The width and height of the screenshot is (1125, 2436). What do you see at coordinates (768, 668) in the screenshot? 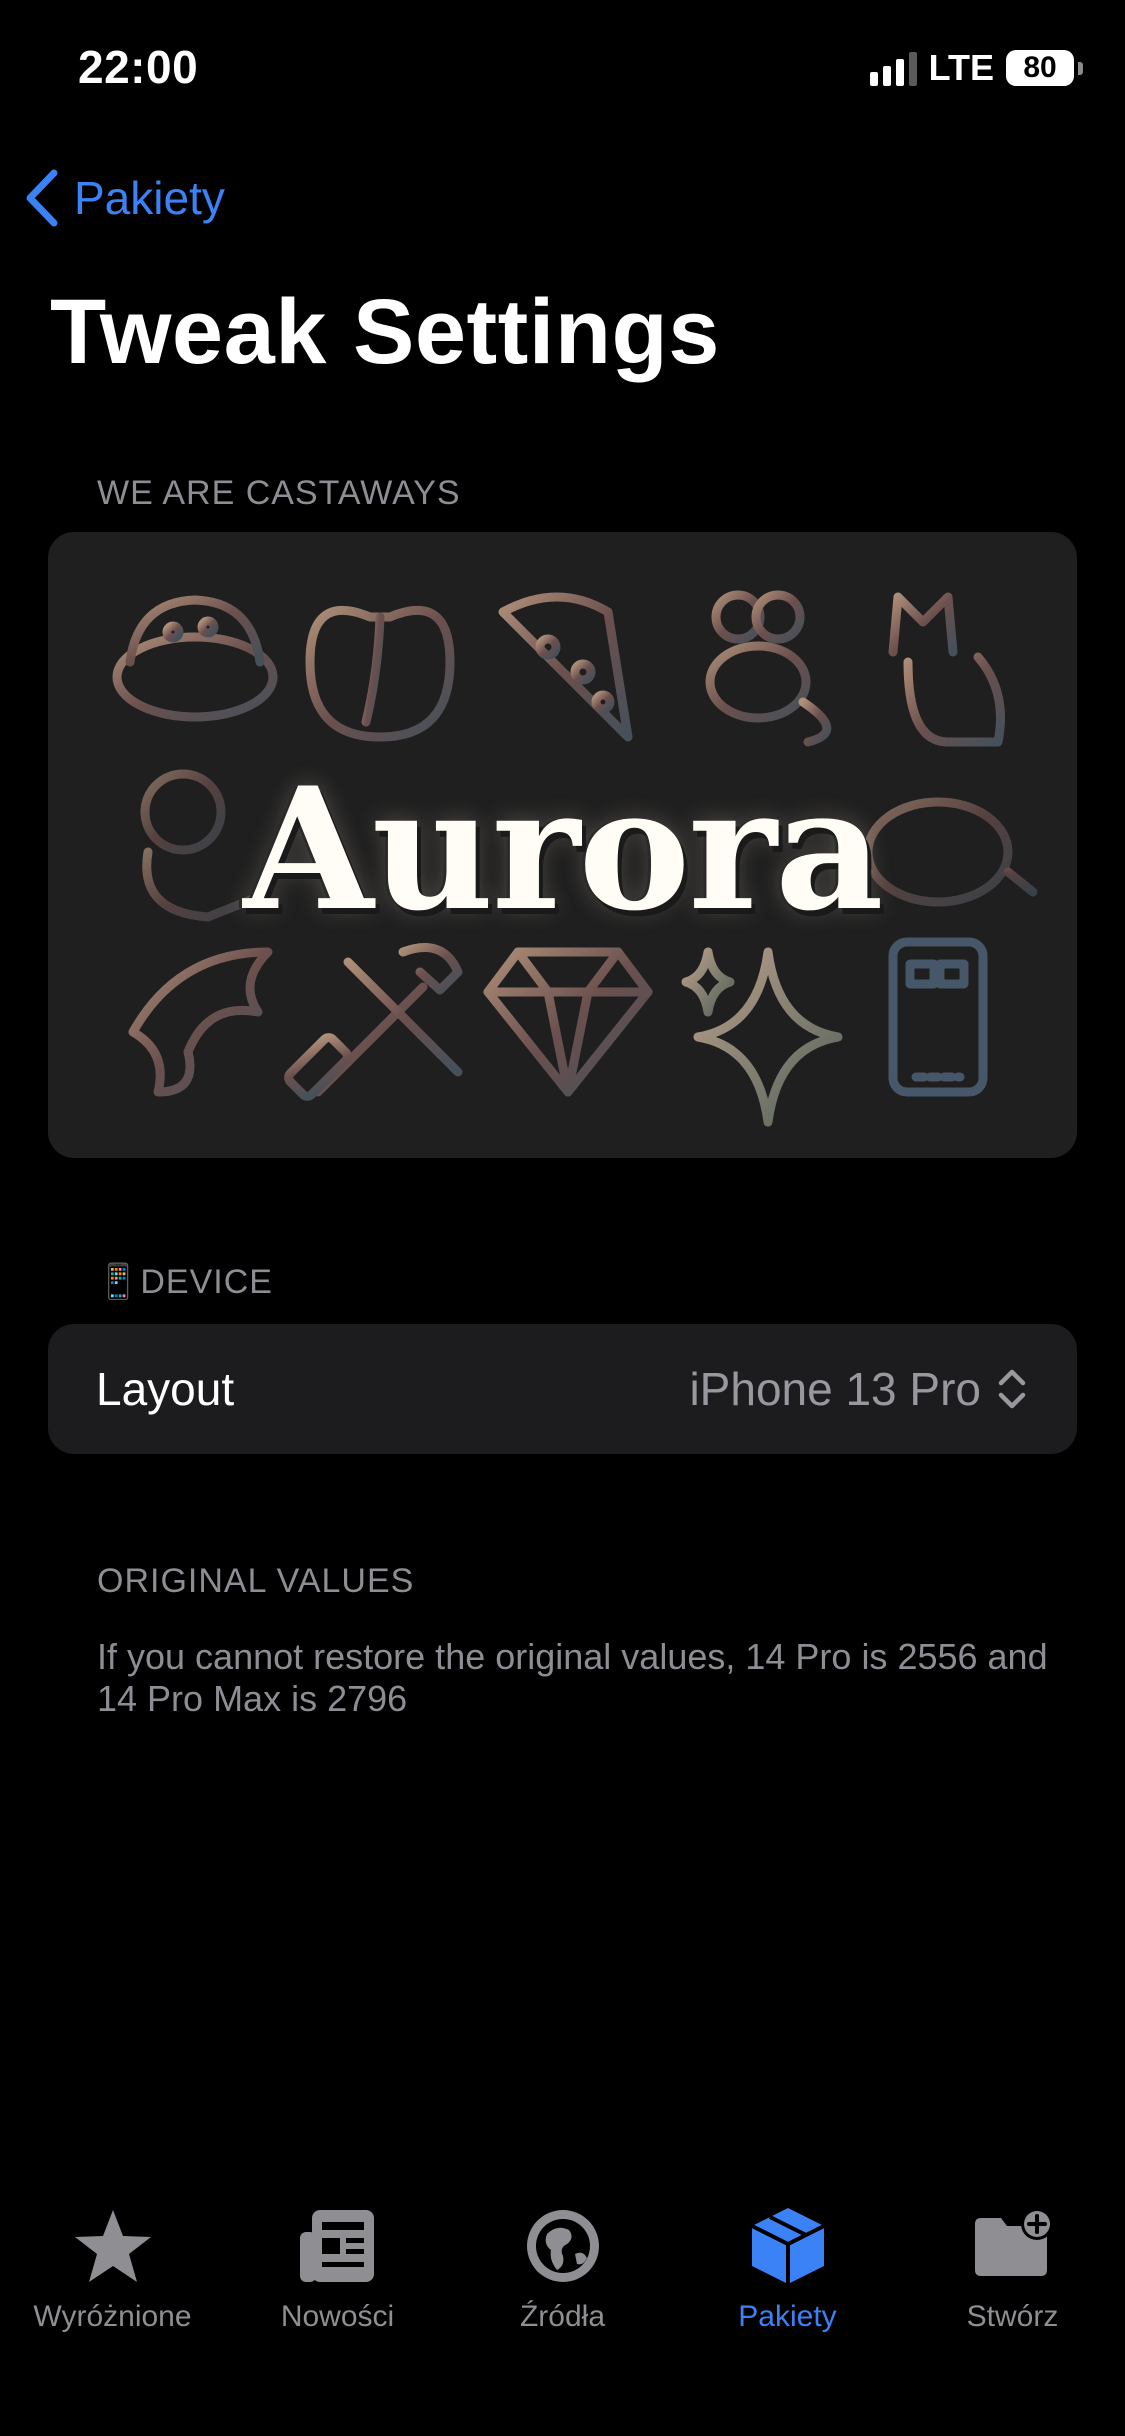
I see `mouse-icon` at bounding box center [768, 668].